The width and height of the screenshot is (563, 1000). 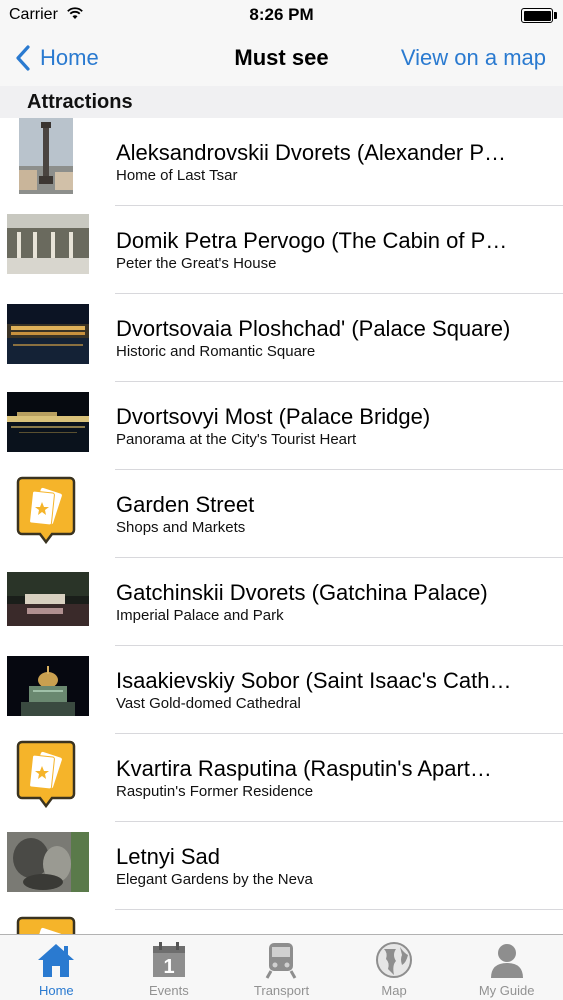 What do you see at coordinates (281, 102) in the screenshot?
I see `section-header: Attractions` at bounding box center [281, 102].